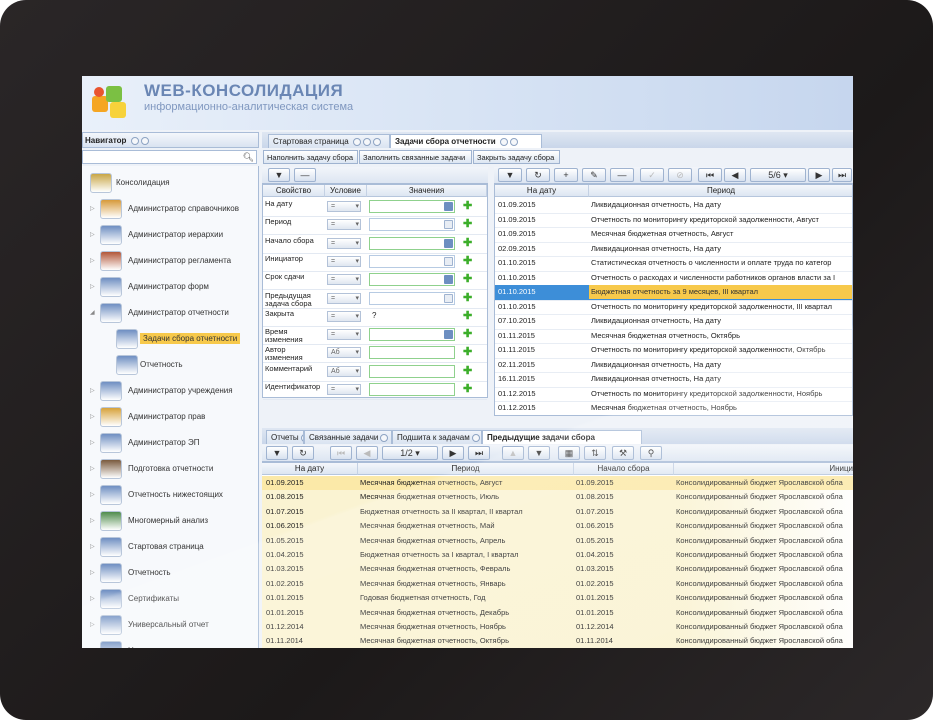 This screenshot has width=933, height=720. What do you see at coordinates (651, 453) in the screenshot?
I see `search-icon: ⚲` at bounding box center [651, 453].